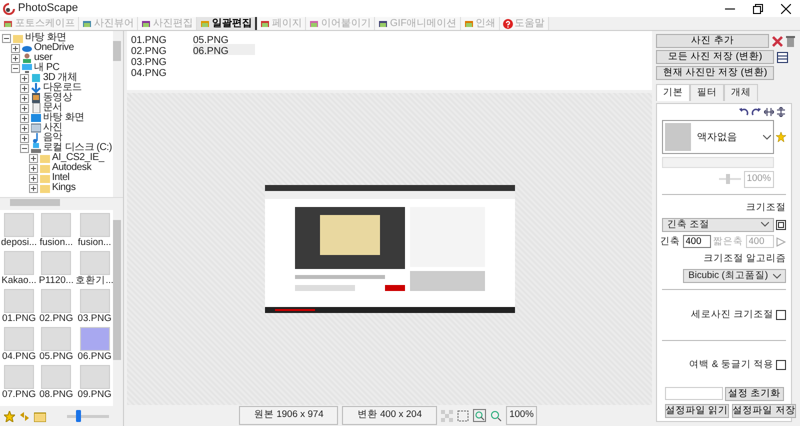 Image resolution: width=800 pixels, height=426 pixels. Describe the element at coordinates (162, 71) in the screenshot. I see `file-name: 04.PNG` at that location.